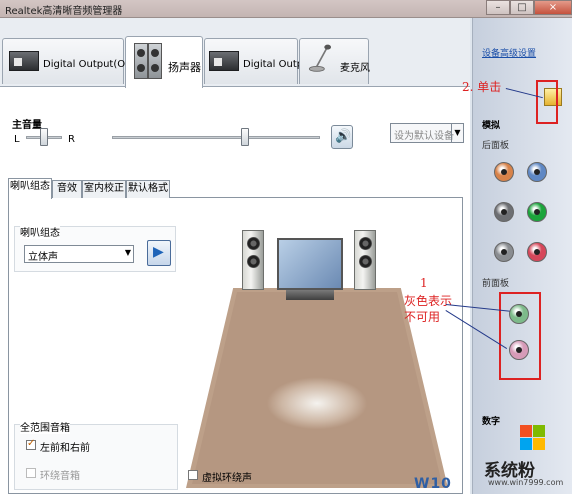  What do you see at coordinates (424, 283) in the screenshot?
I see `annotation-number: 1` at bounding box center [424, 283].